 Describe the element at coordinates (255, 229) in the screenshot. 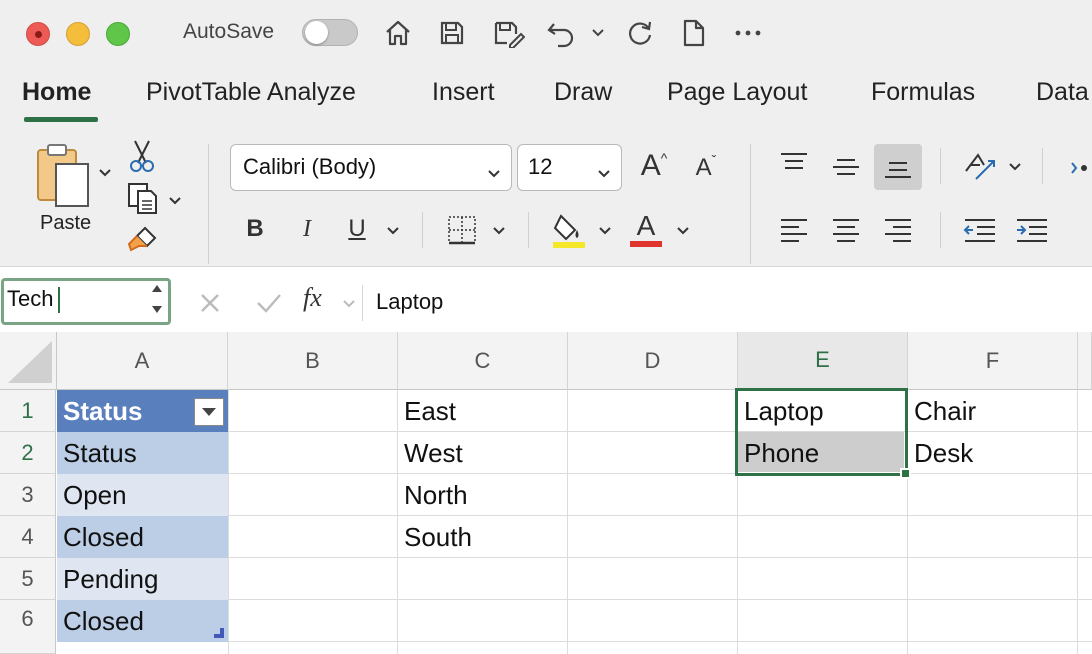

I see `bold-button: B` at that location.